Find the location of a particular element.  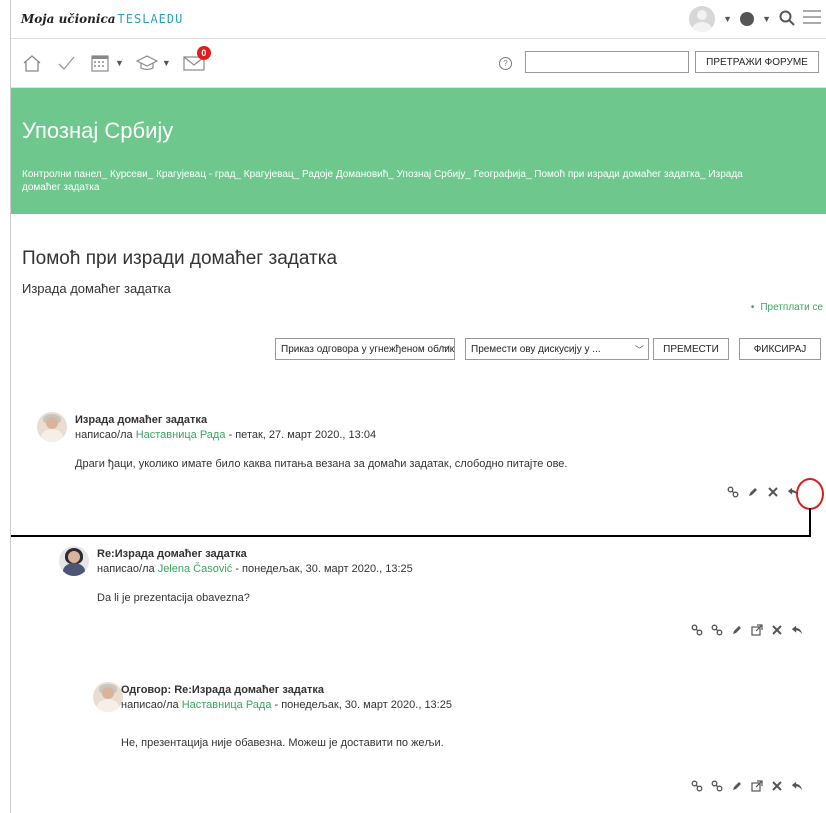

page-title: Помоћ при изради домаћег задатка is located at coordinates (180, 258).